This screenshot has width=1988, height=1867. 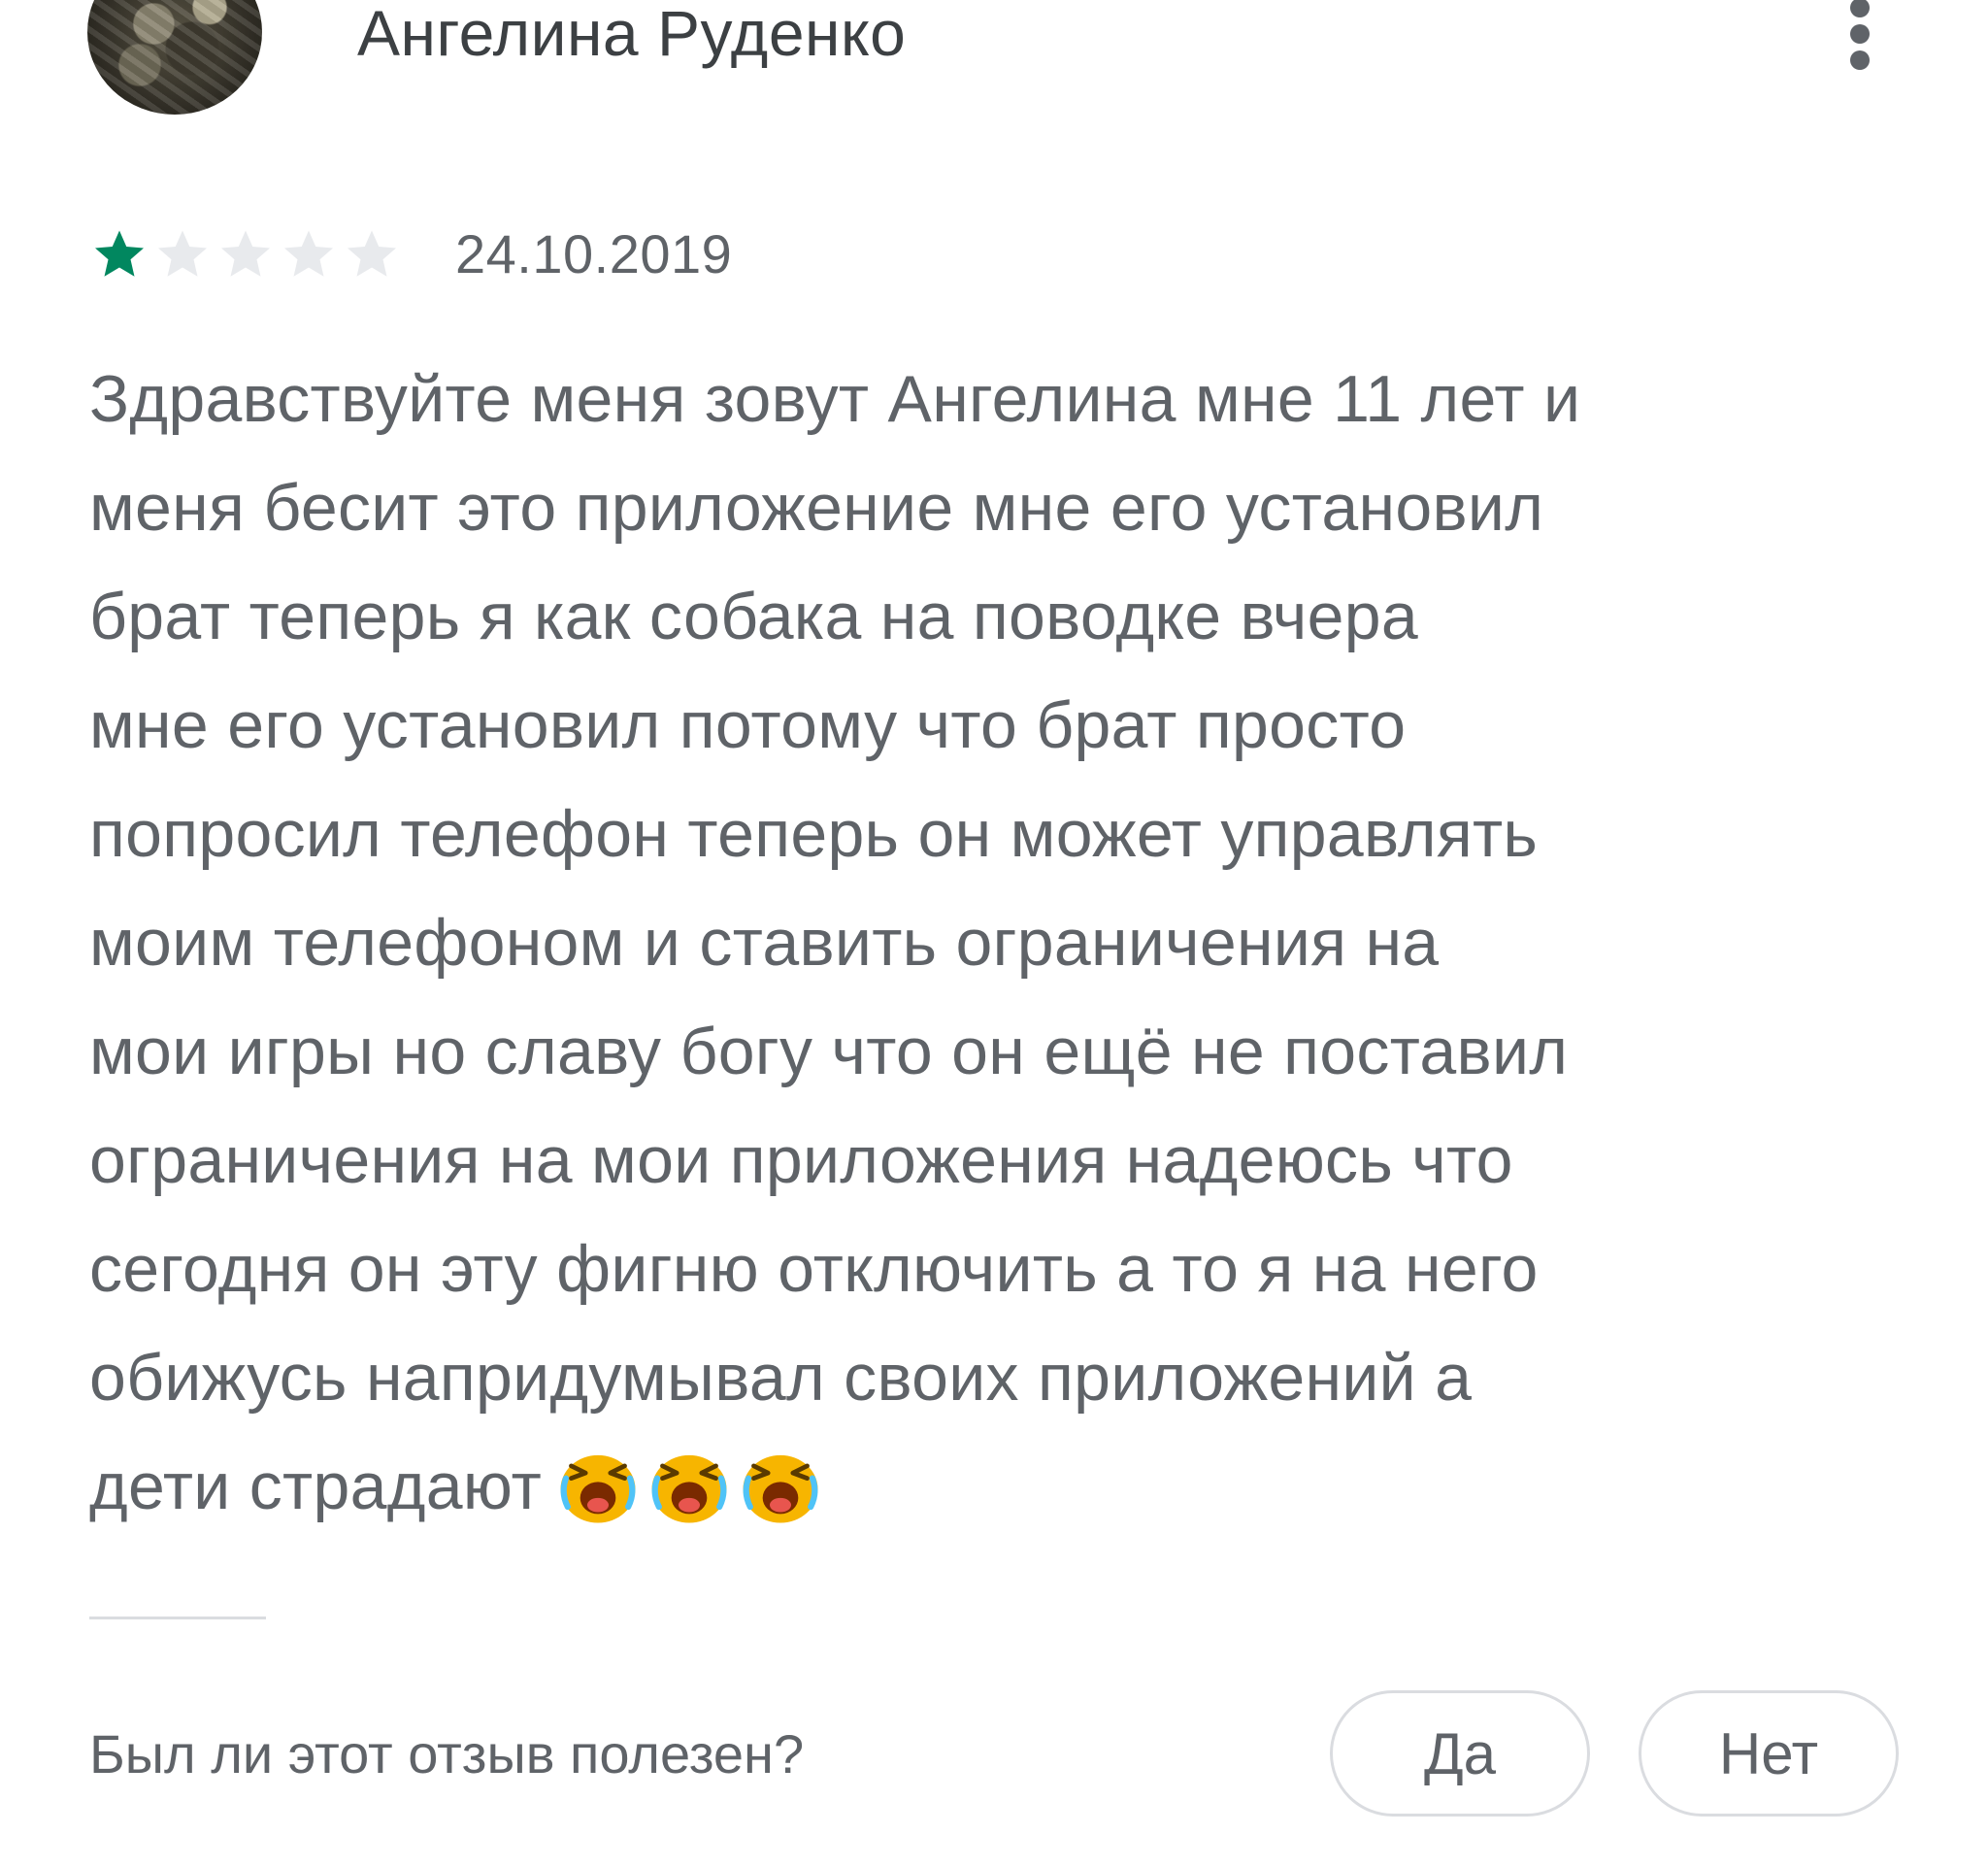 I want to click on helpful-yes-button: Да, so click(x=1460, y=1753).